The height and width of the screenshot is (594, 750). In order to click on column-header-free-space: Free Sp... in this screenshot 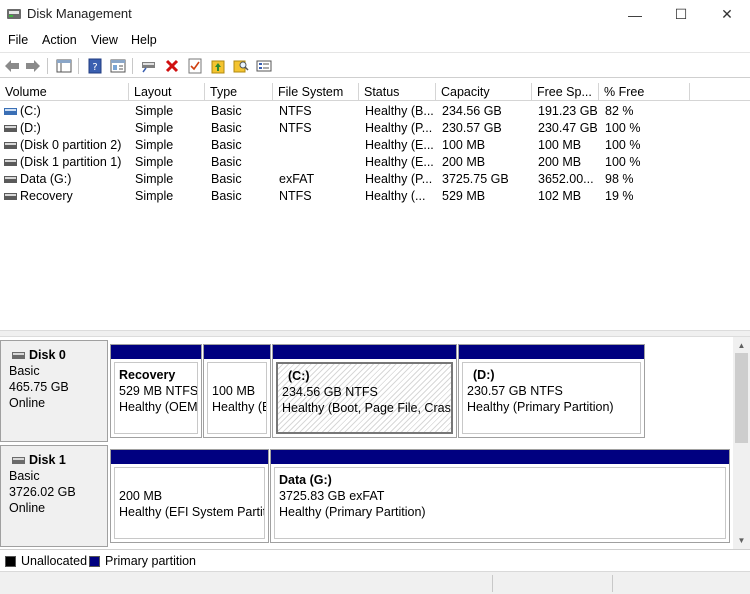, I will do `click(565, 92)`.